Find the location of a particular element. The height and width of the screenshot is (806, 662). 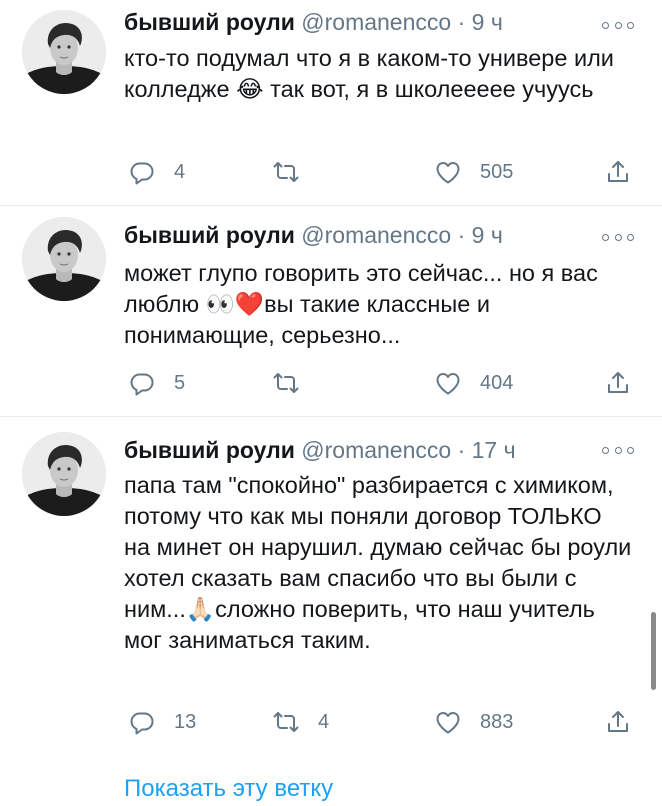

tweet-actions: 5 404 is located at coordinates (379, 383).